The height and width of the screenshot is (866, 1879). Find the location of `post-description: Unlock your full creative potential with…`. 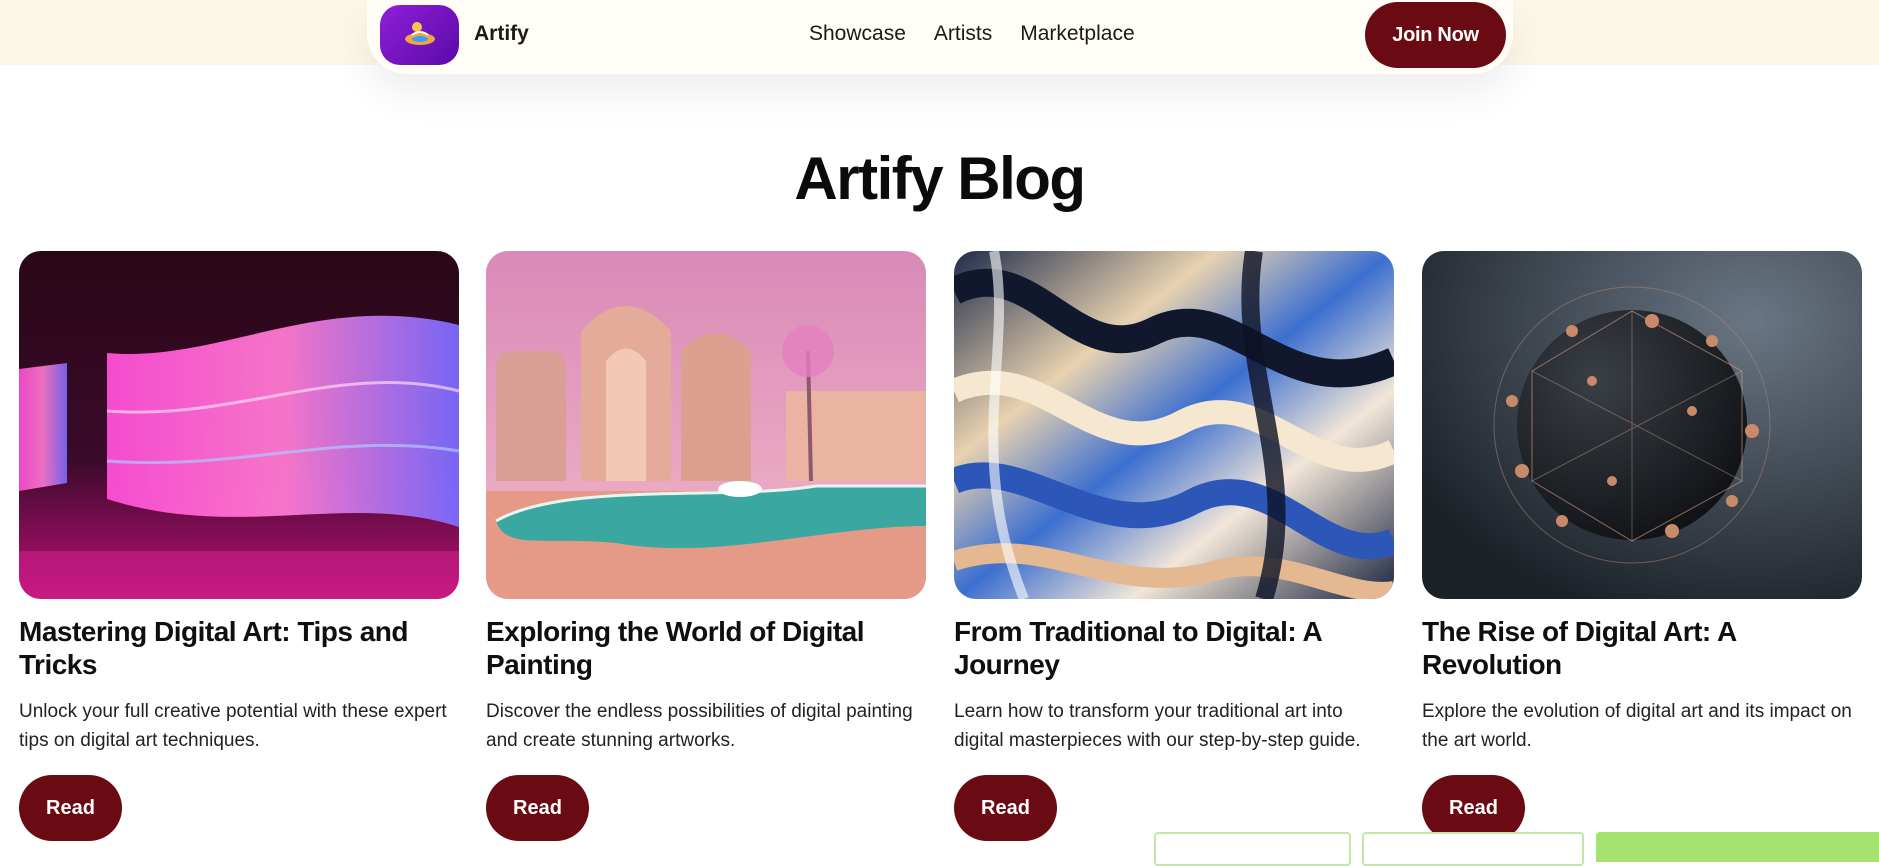

post-description: Unlock your full creative potential with… is located at coordinates (233, 726).